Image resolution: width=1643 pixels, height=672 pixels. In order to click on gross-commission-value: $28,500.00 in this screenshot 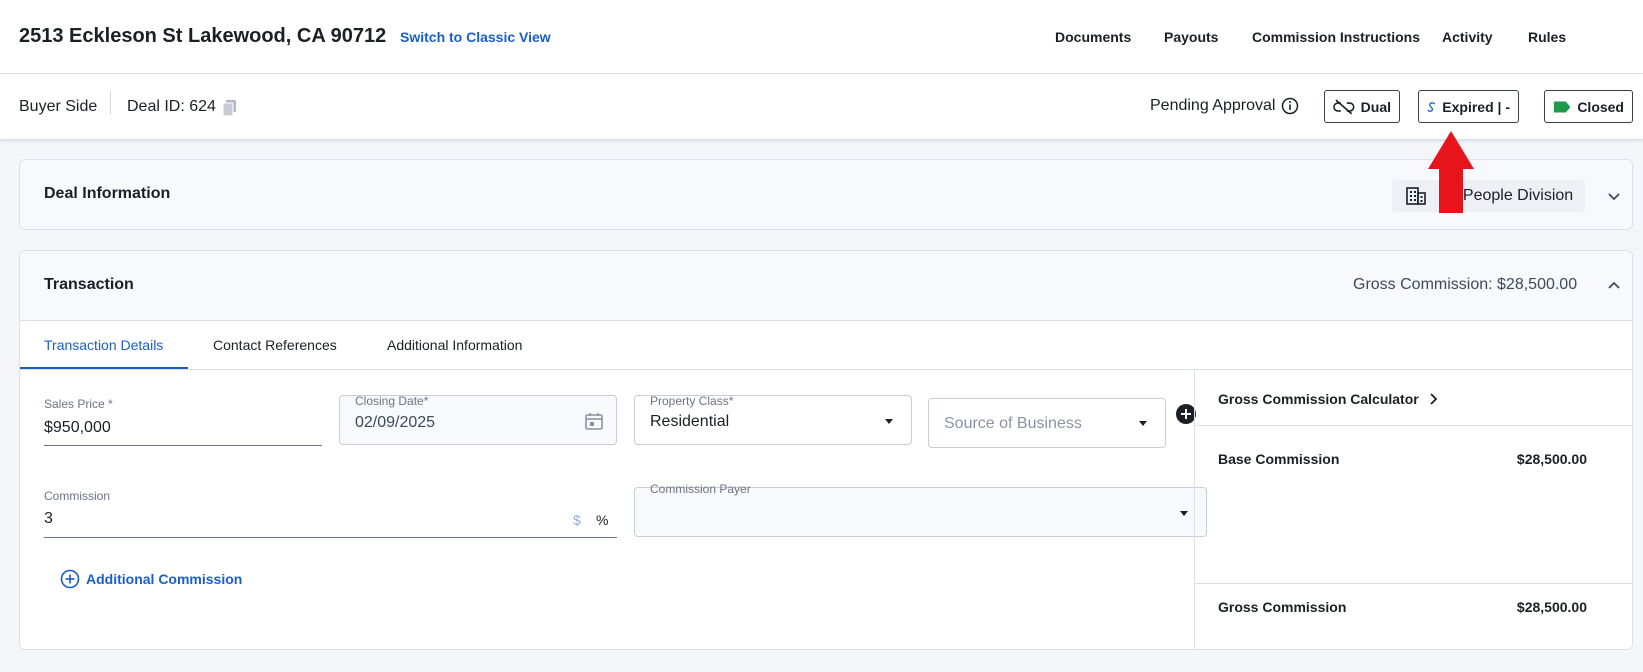, I will do `click(1551, 607)`.